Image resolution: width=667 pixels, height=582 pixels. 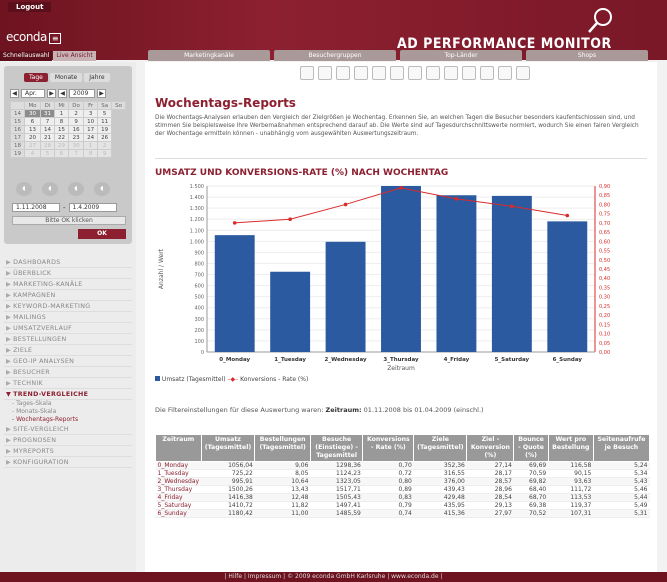 What do you see at coordinates (487, 73) in the screenshot?
I see `print-icon` at bounding box center [487, 73].